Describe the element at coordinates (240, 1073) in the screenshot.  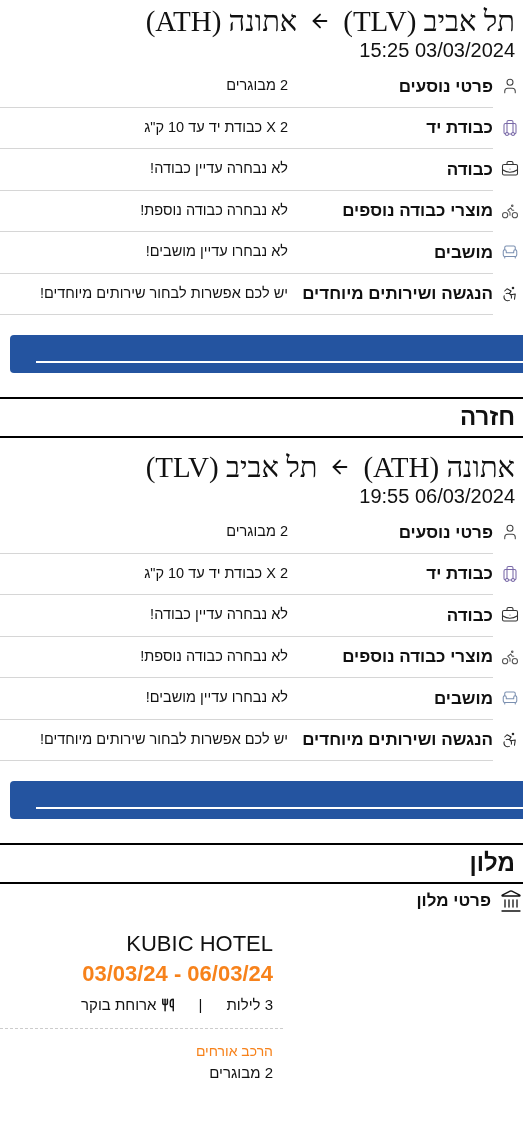
I see `guests-count: 2 מבוגרים` at that location.